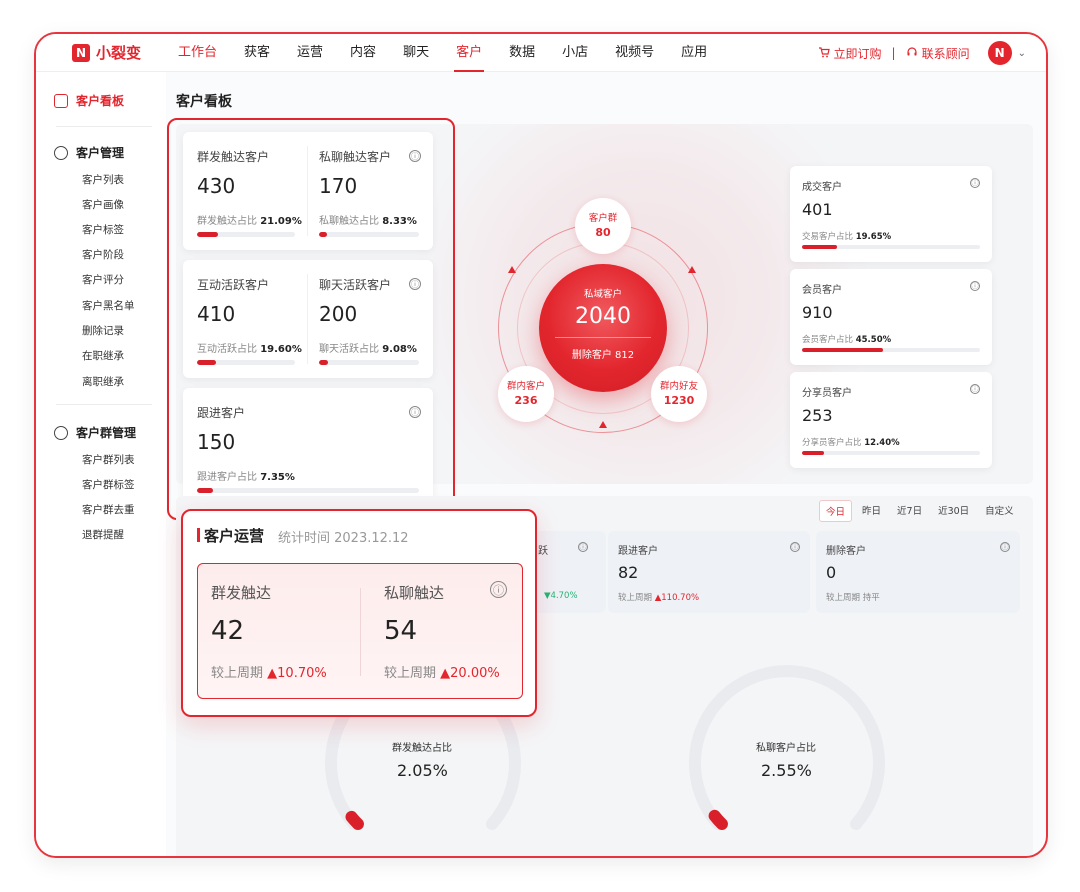 The width and height of the screenshot is (1080, 892). I want to click on sidebar-item-customer-list: 客户列表, so click(103, 179).